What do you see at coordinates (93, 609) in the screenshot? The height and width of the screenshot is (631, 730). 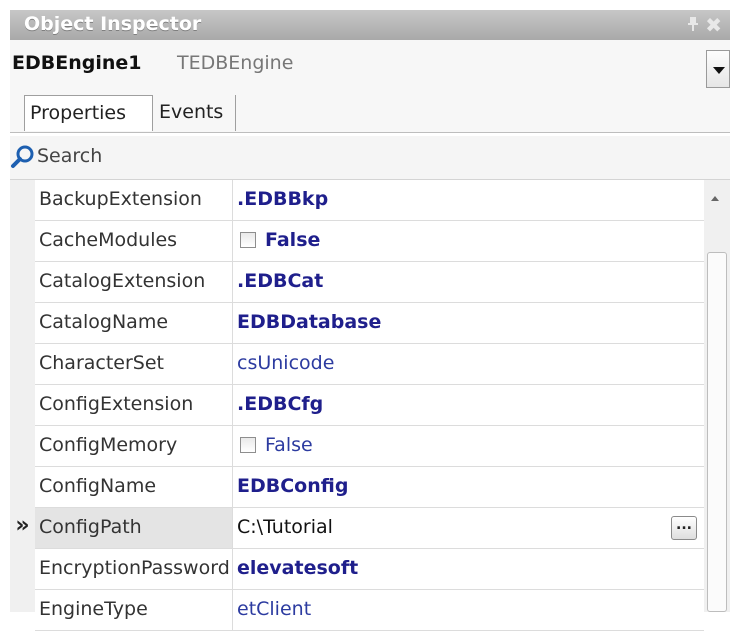 I see `property-name: EngineType` at bounding box center [93, 609].